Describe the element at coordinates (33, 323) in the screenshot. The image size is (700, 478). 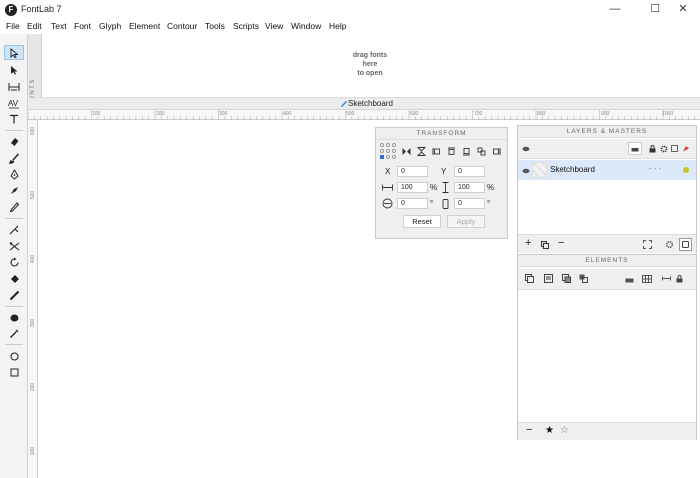
I see `ruler-label: 300` at that location.